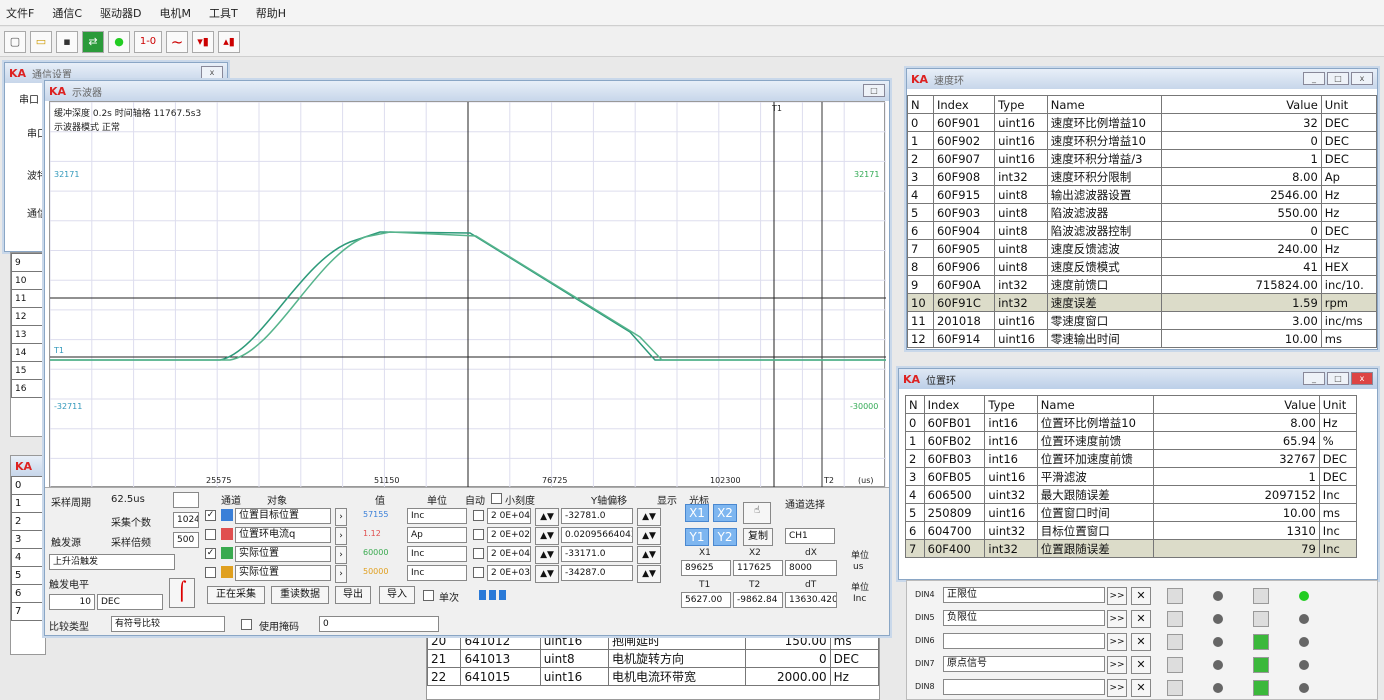 Image resolution: width=1384 pixels, height=700 pixels. I want to click on export-button: 导出, so click(353, 595).